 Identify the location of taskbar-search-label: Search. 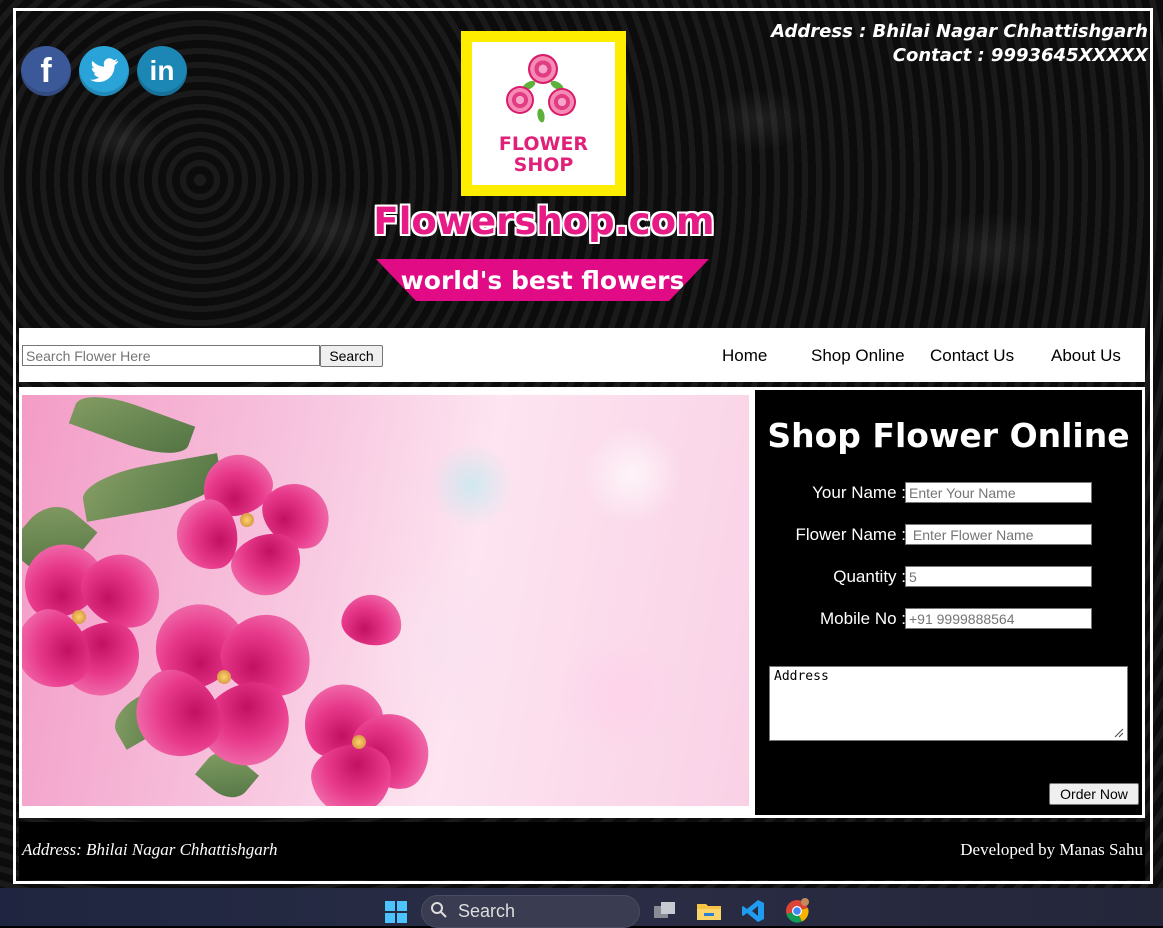
(487, 911).